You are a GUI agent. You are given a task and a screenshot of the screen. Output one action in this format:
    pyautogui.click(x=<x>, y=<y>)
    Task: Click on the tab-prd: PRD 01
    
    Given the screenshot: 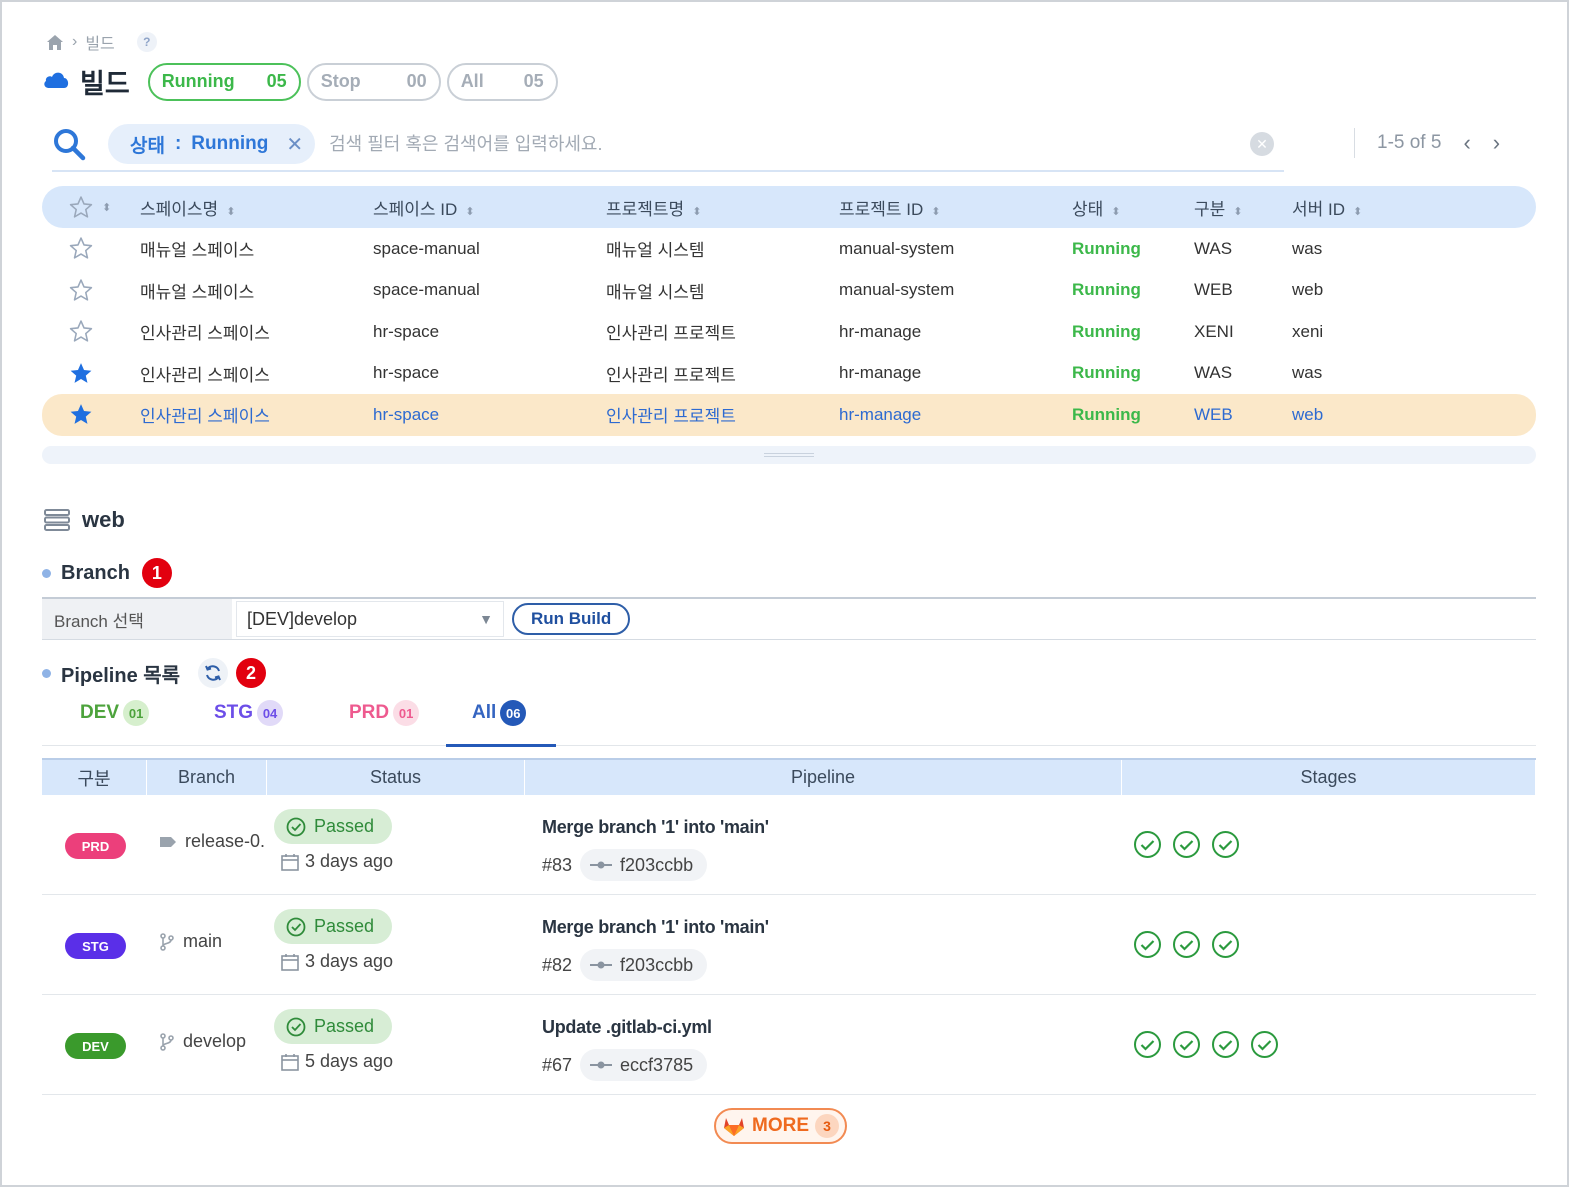 What is the action you would take?
    pyautogui.click(x=384, y=713)
    